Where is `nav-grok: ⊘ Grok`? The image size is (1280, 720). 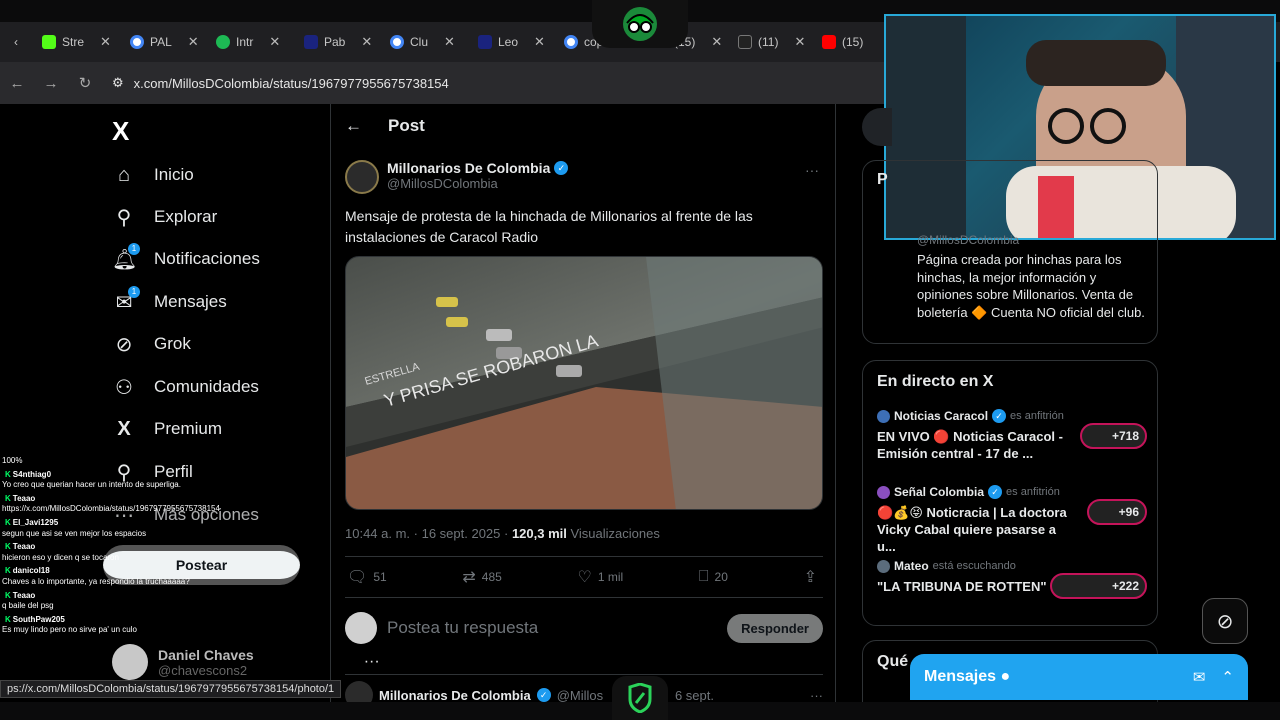 nav-grok: ⊘ Grok is located at coordinates (151, 344).